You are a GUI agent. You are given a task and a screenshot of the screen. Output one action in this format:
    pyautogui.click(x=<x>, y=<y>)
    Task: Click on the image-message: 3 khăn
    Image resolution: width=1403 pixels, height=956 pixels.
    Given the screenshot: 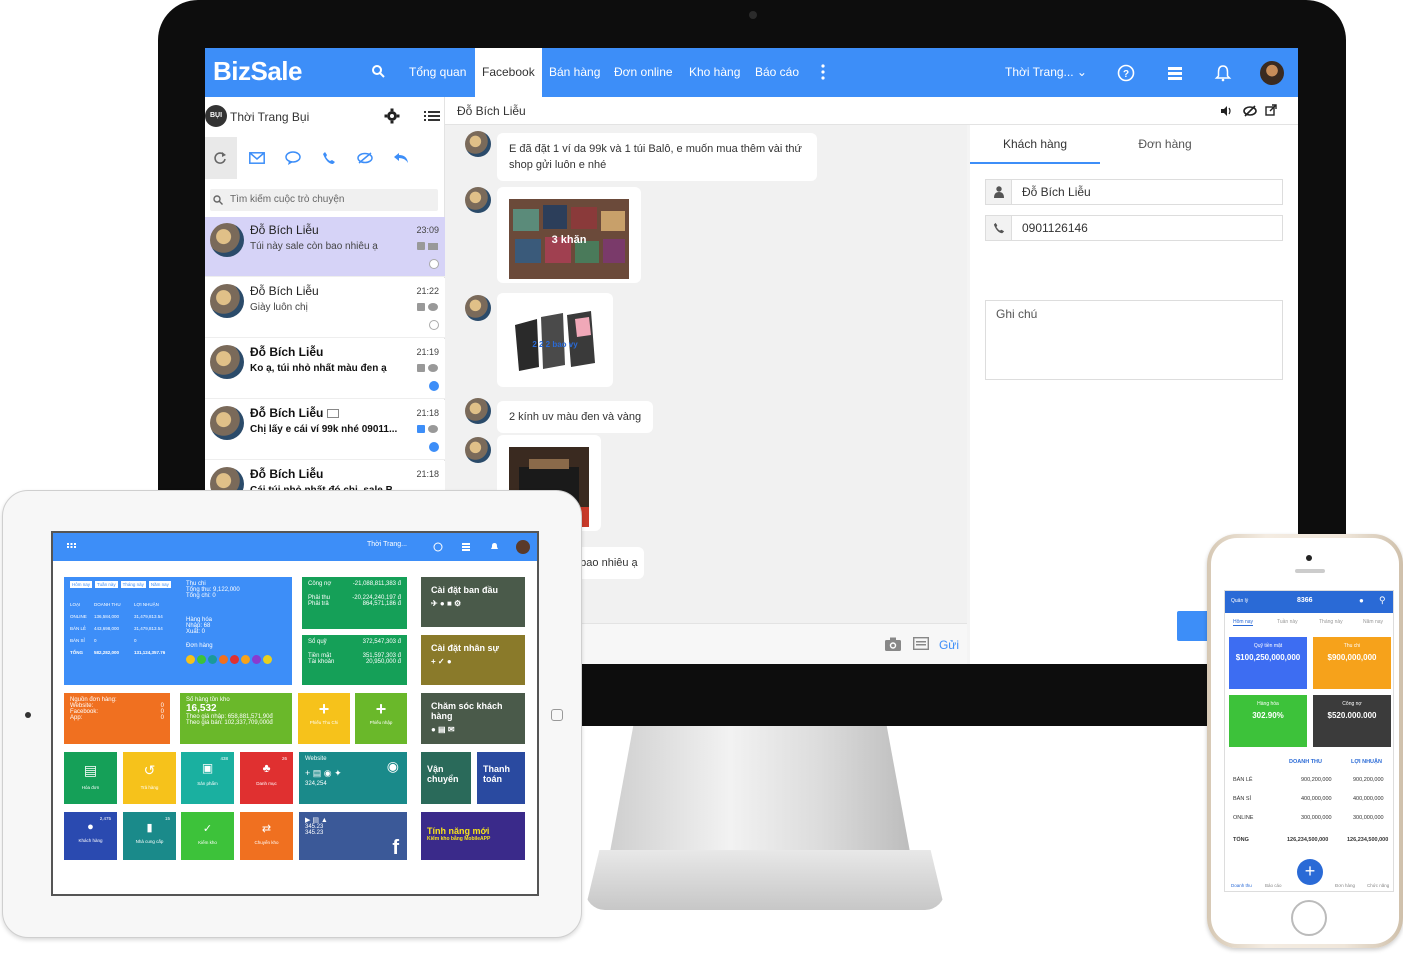 What is the action you would take?
    pyautogui.click(x=569, y=235)
    